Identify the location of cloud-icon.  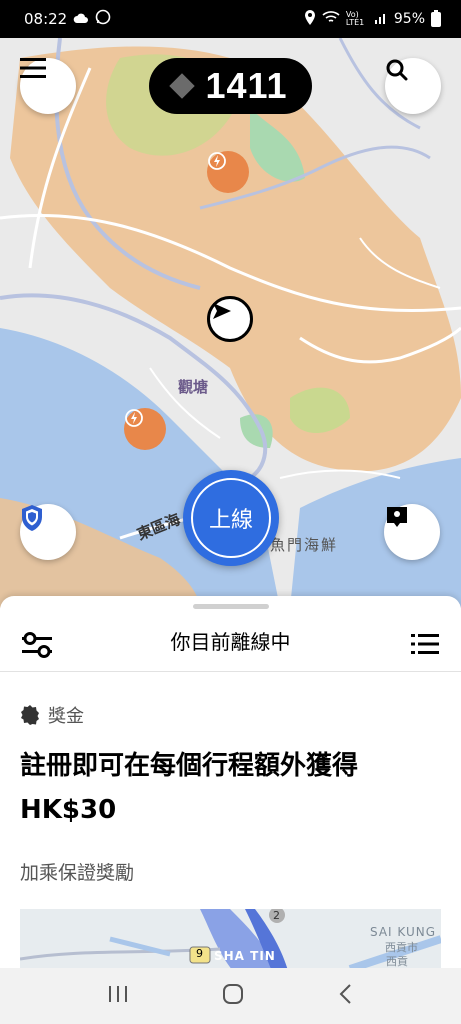
(81, 19).